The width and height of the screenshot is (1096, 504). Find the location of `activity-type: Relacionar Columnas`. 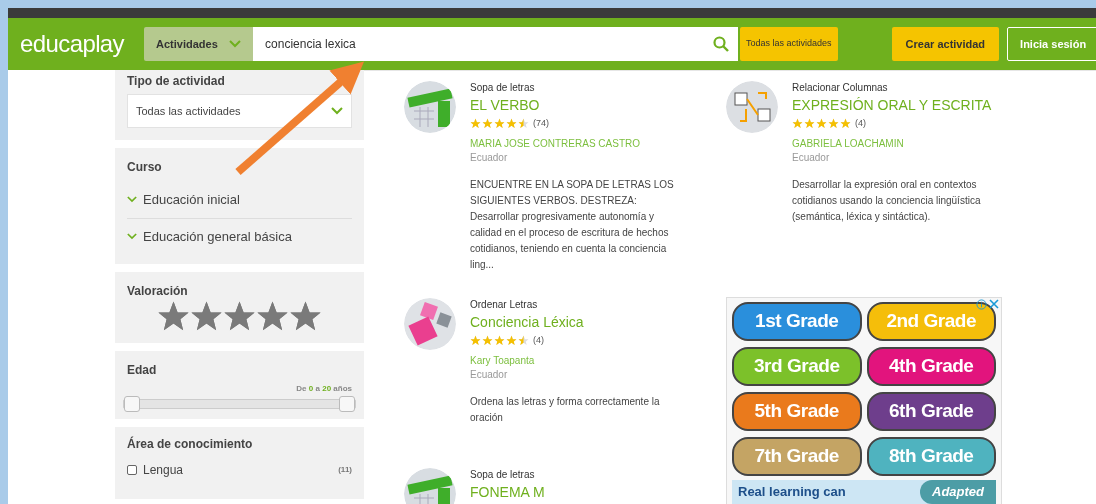

activity-type: Relacionar Columnas is located at coordinates (840, 88).